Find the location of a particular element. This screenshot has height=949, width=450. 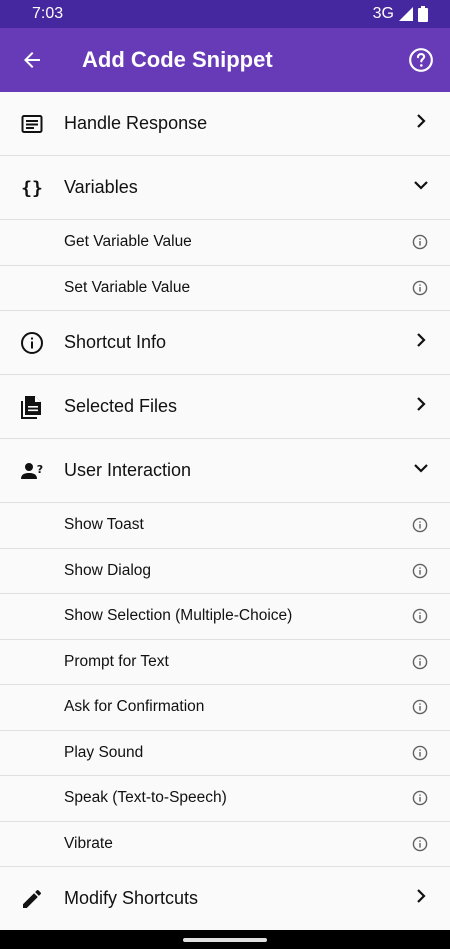

snippet-item-prompt-for-text: Prompt for Text is located at coordinates (225, 662).